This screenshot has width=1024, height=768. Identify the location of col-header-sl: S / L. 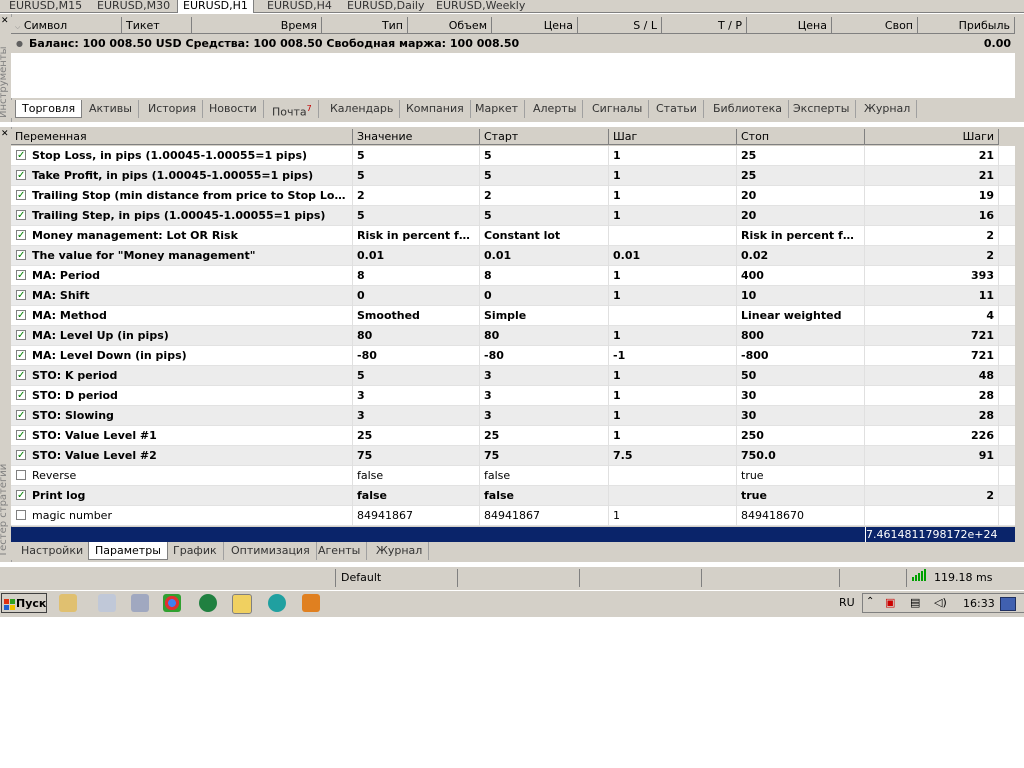
(620, 25).